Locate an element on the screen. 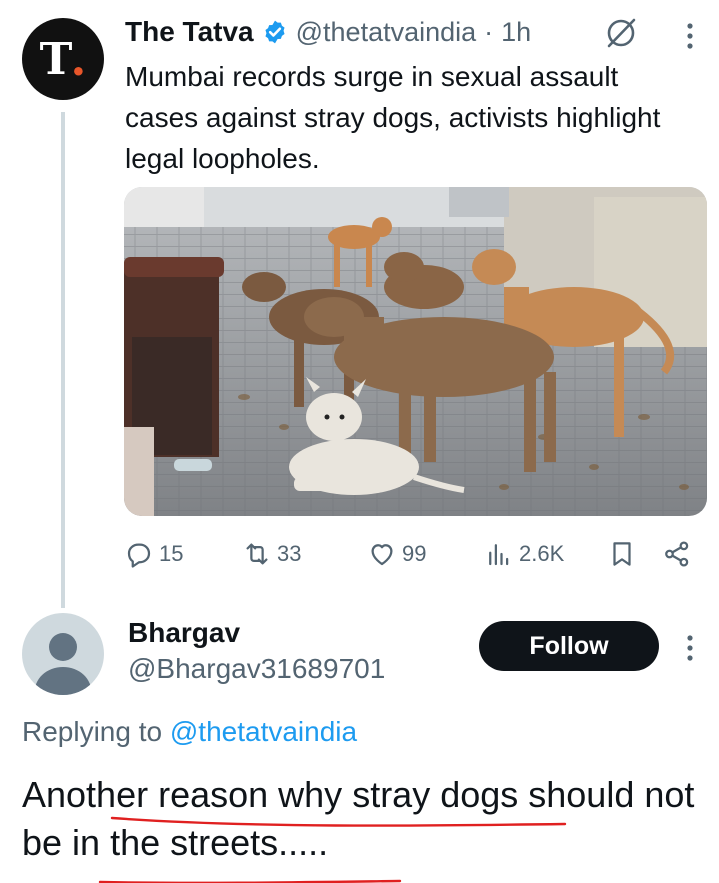 The image size is (719, 883). share-icon is located at coordinates (677, 554).